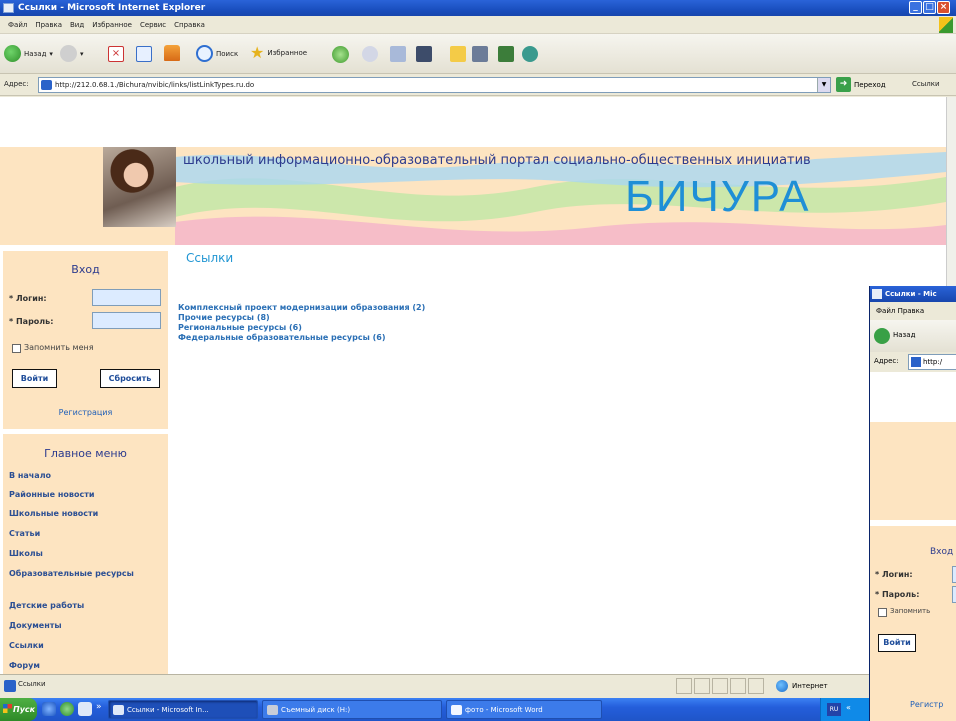  What do you see at coordinates (86, 553) in the screenshot?
I see `nav-schools: Школы` at bounding box center [86, 553].